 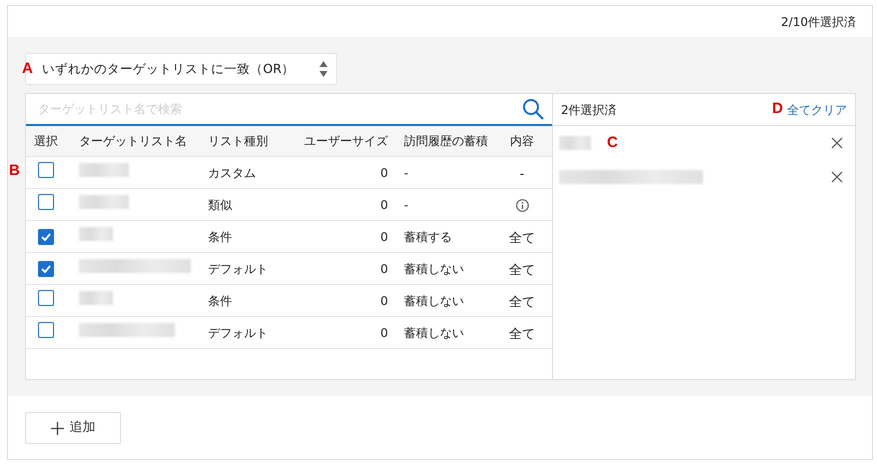 I want to click on annotation-label: B, so click(x=14, y=171).